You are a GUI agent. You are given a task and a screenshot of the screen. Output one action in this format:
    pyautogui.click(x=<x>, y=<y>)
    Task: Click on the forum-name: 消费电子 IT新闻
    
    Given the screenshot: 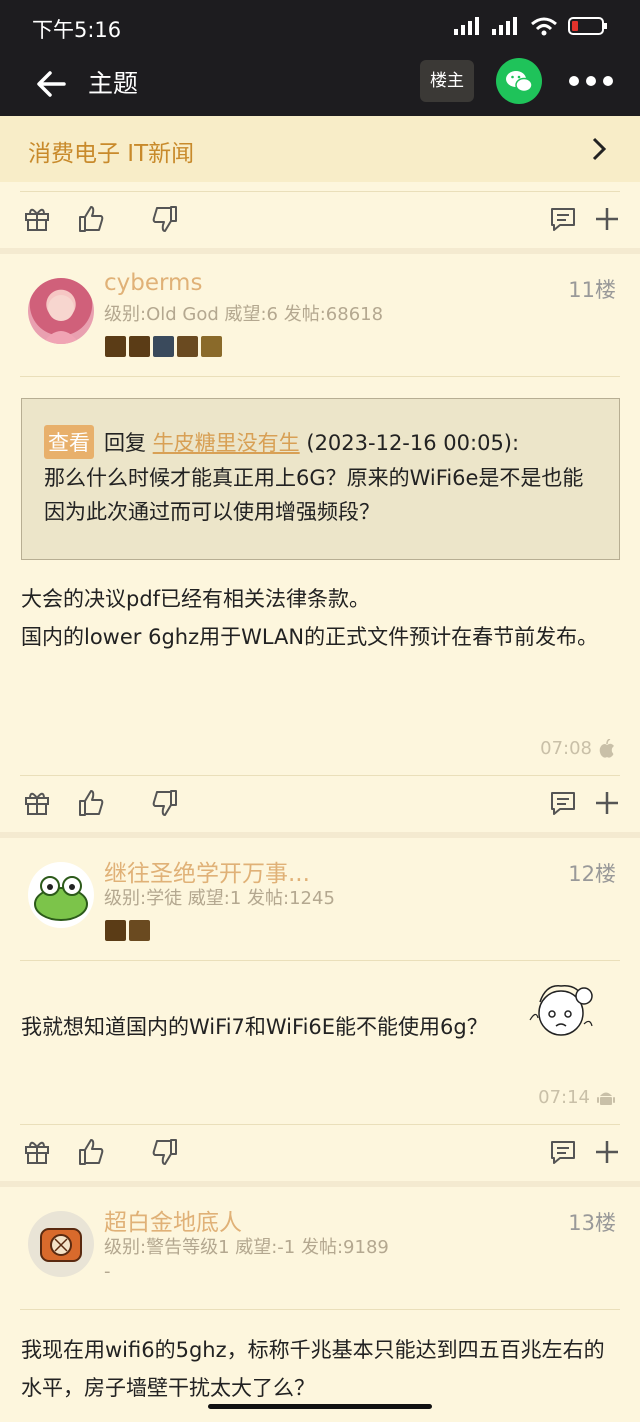 What is the action you would take?
    pyautogui.click(x=111, y=154)
    